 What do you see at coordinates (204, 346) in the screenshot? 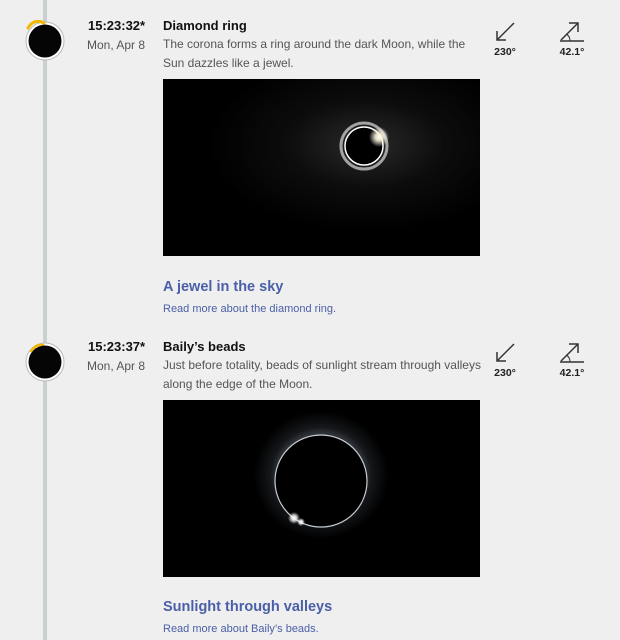
I see `event-title: Baily’s beads` at bounding box center [204, 346].